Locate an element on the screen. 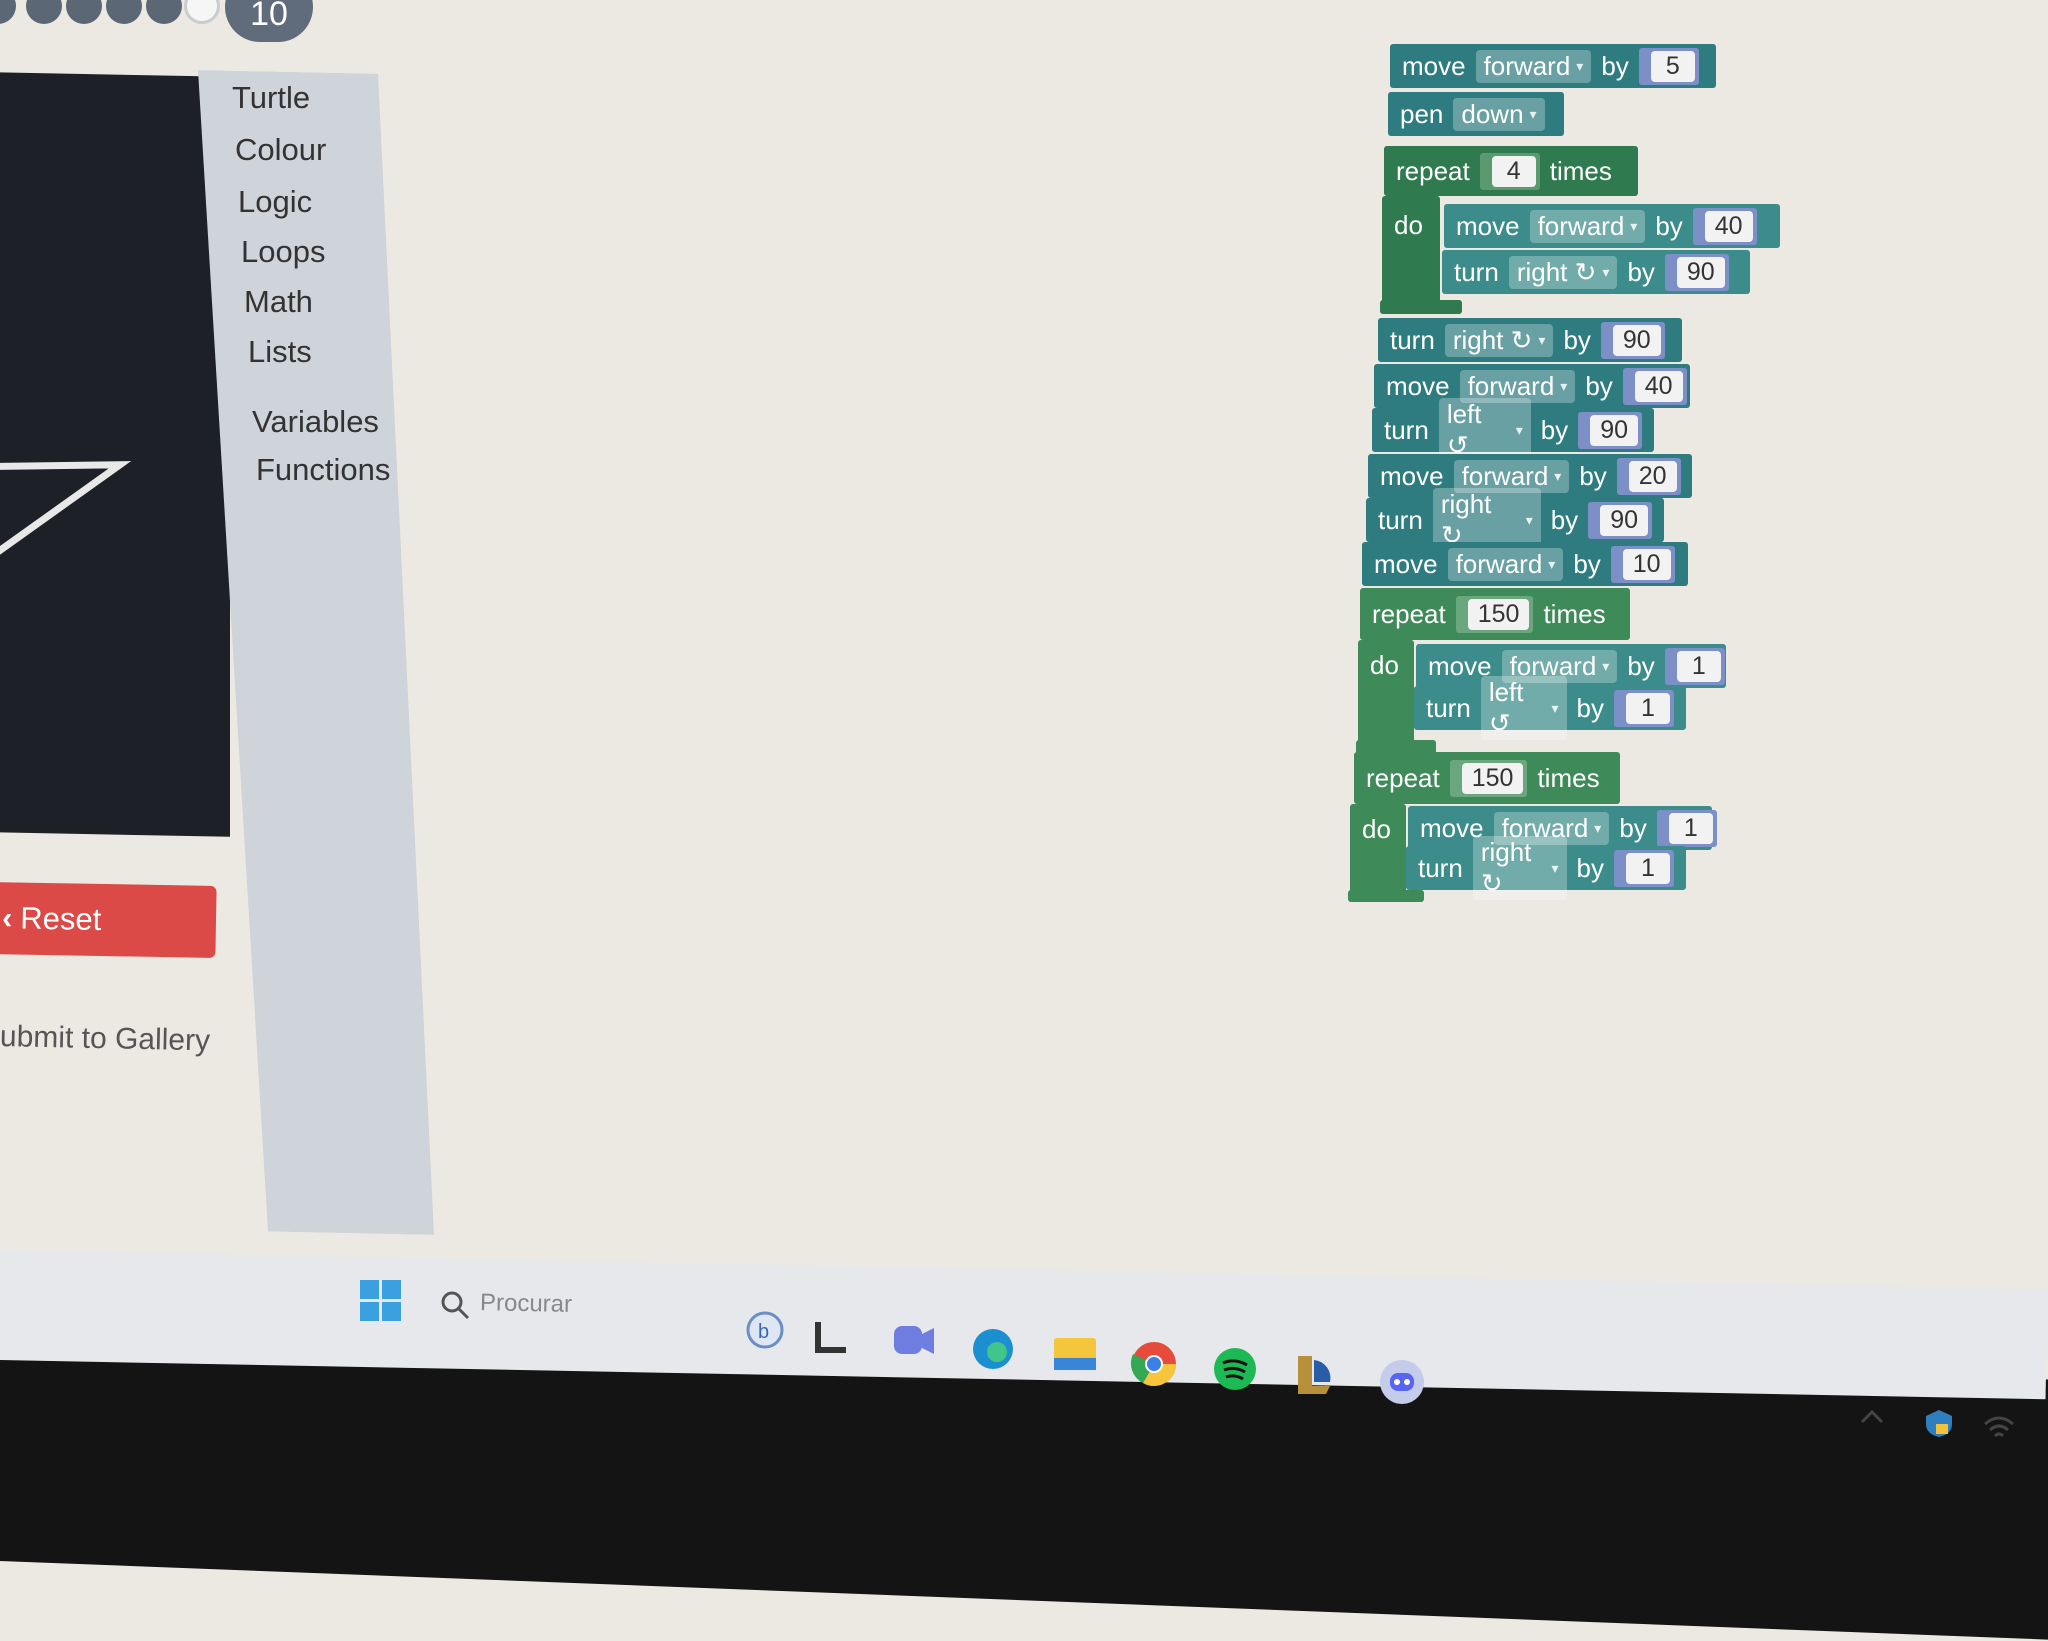  security-shield-icon is located at coordinates (1939, 1423).